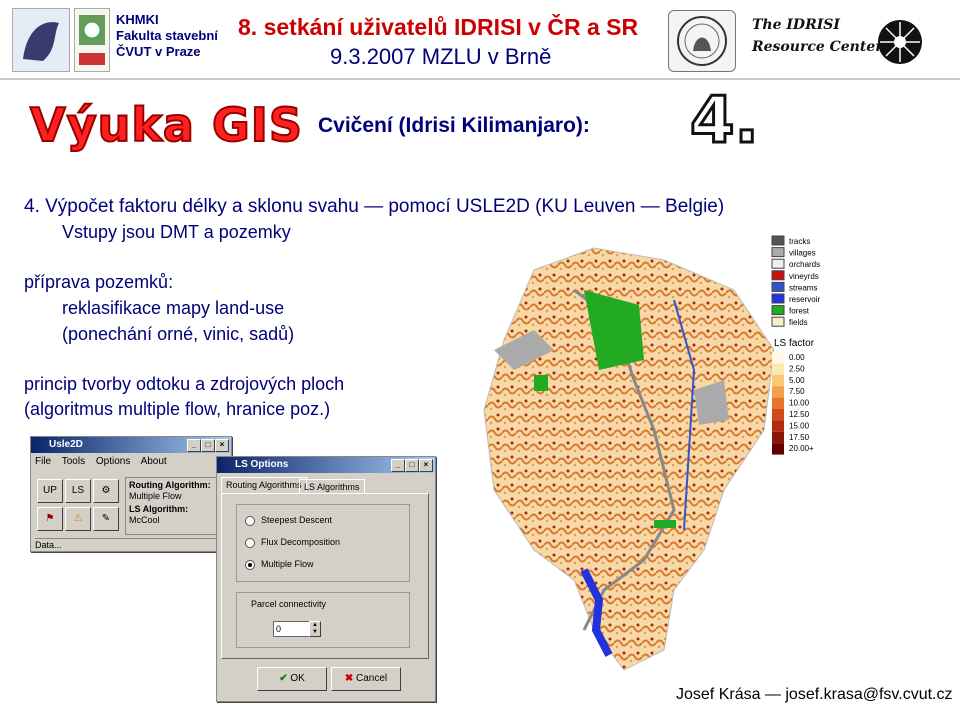 The image size is (960, 716). I want to click on ls-ramp-label: 15.00, so click(799, 425).